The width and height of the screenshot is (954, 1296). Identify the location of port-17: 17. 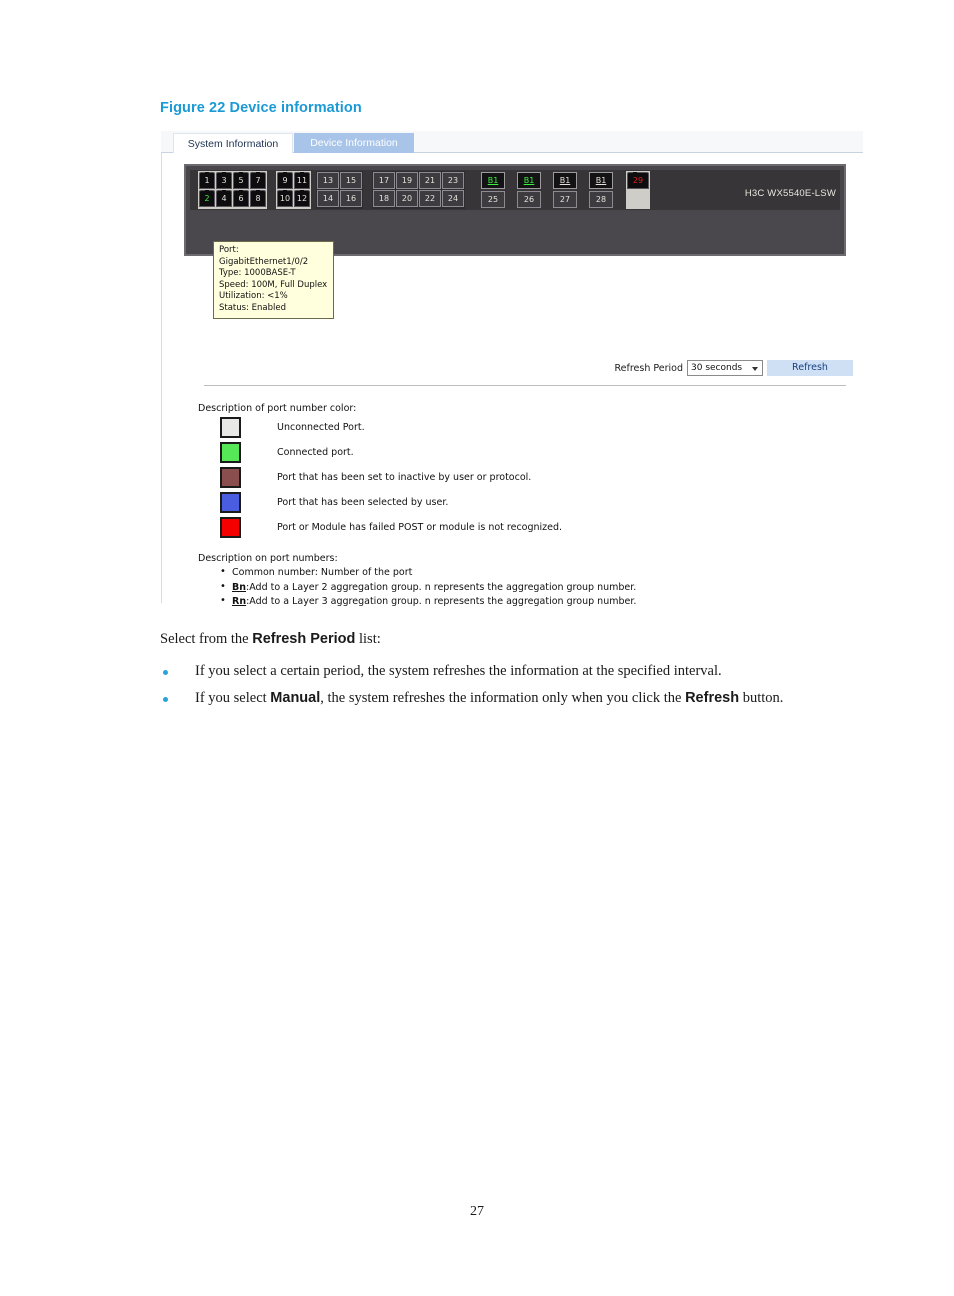
(384, 180).